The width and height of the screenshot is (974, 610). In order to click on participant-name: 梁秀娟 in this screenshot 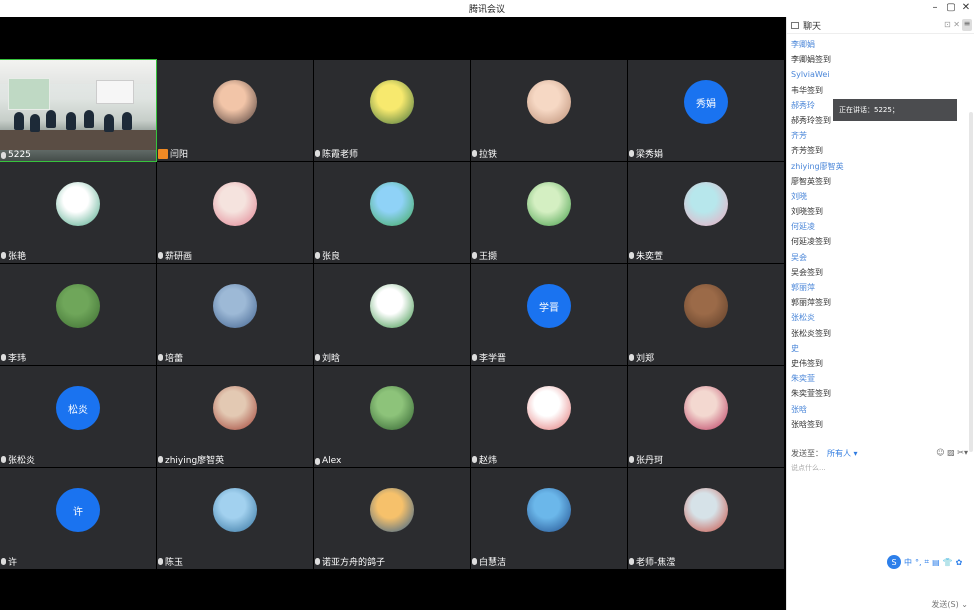, I will do `click(646, 153)`.